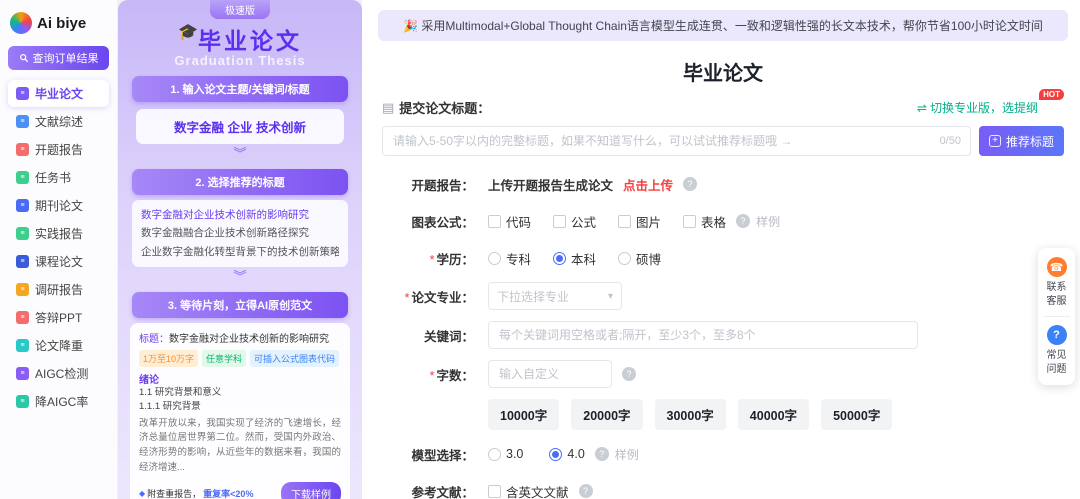 The image size is (1080, 499). Describe the element at coordinates (773, 414) in the screenshot. I see `preset-40000: 40000字` at that location.